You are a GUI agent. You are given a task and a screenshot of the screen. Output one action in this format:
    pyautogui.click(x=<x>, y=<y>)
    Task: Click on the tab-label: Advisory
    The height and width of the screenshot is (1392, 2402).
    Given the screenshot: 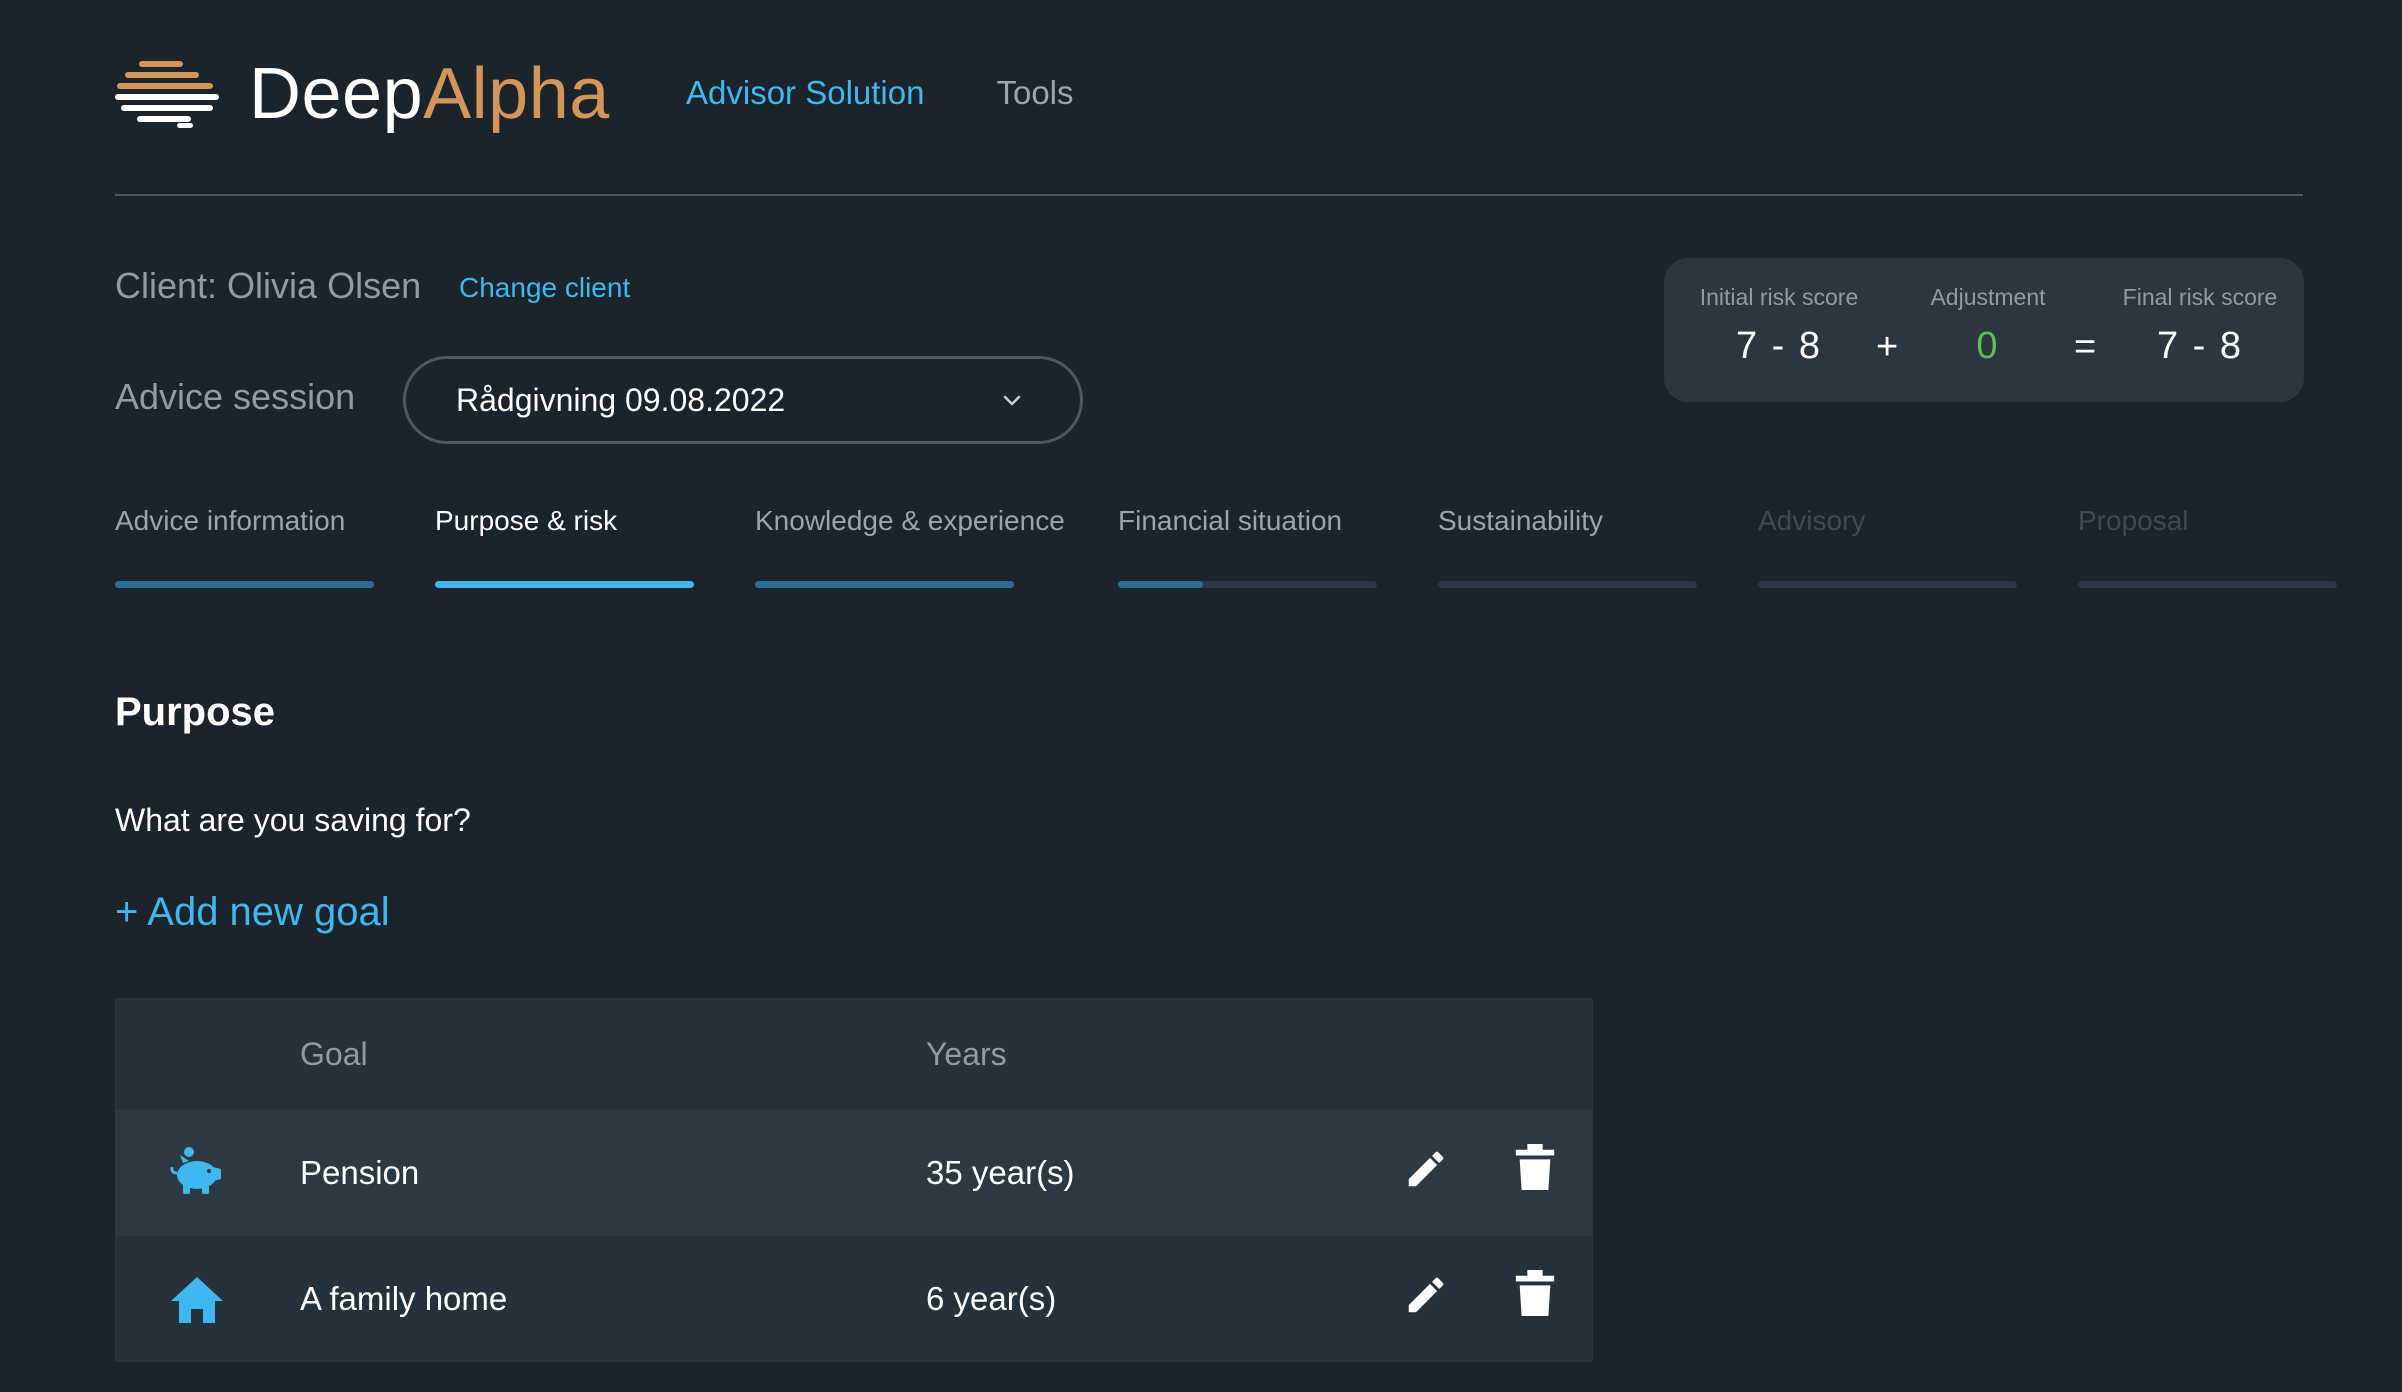 What is the action you would take?
    pyautogui.click(x=1812, y=520)
    